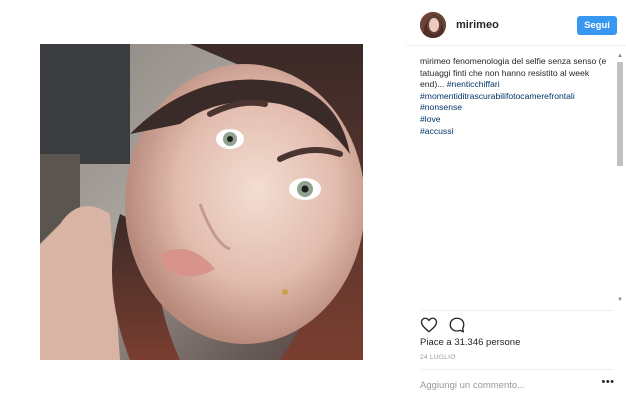 The height and width of the screenshot is (400, 626). I want to click on follow-button: Segui, so click(597, 25).